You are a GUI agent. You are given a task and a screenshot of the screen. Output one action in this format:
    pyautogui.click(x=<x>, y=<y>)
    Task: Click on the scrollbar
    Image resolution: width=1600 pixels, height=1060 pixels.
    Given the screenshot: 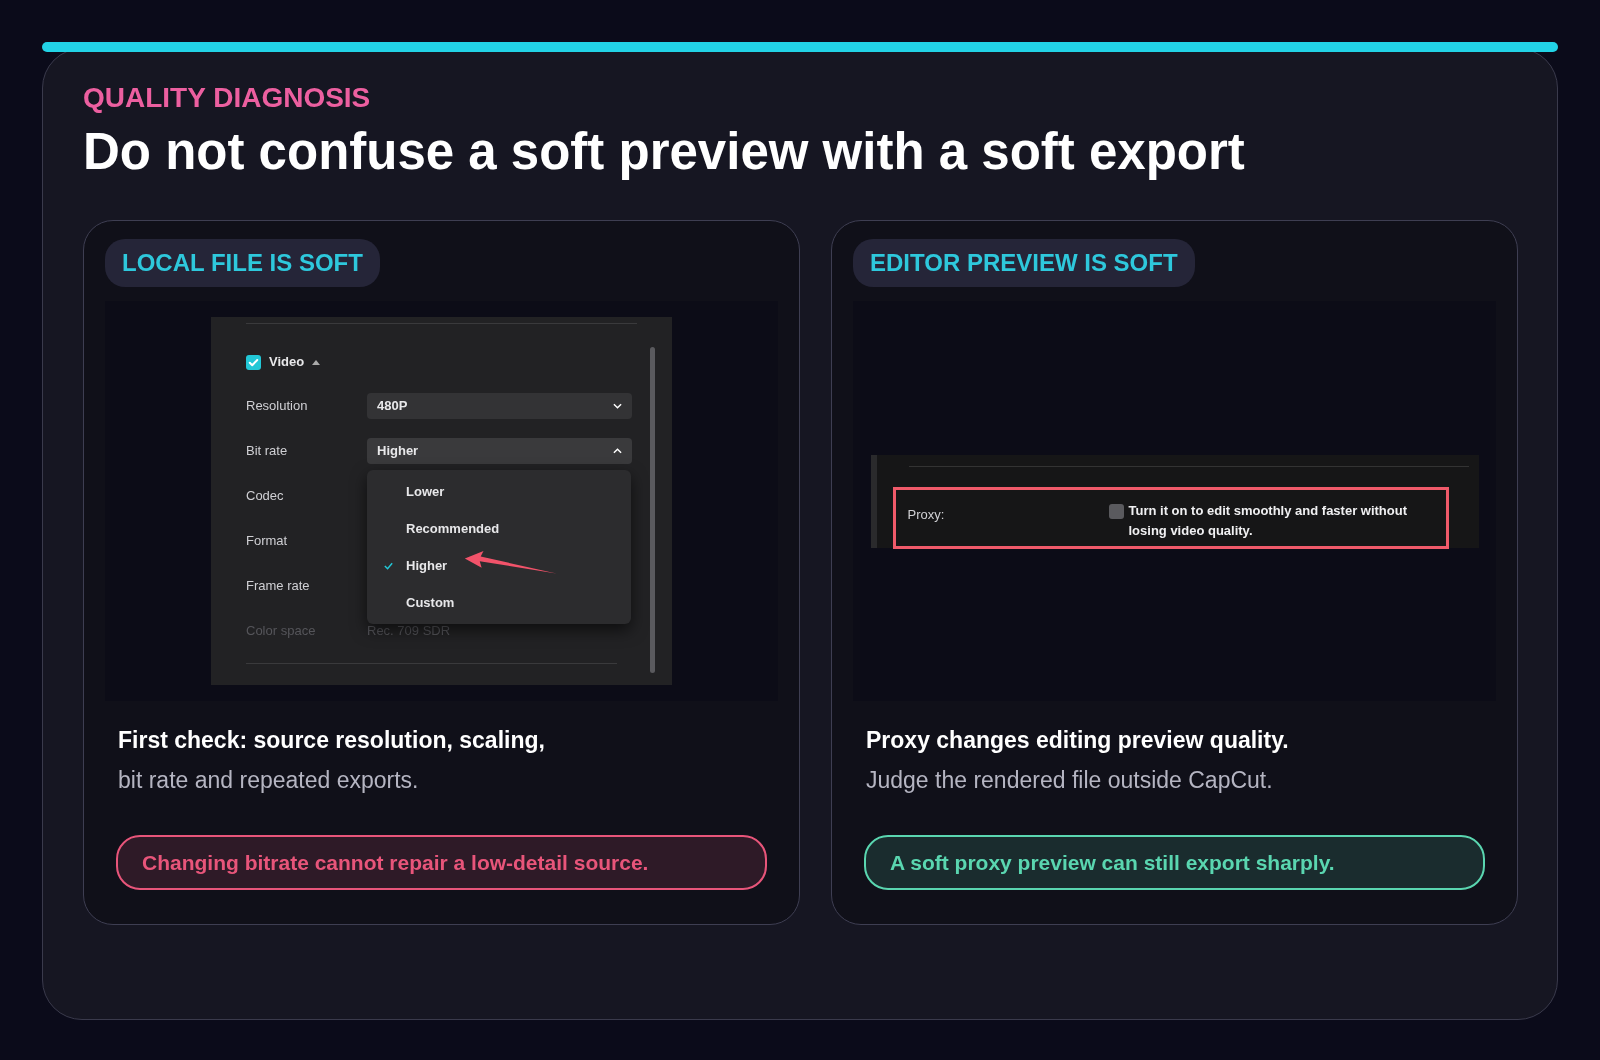 What is the action you would take?
    pyautogui.click(x=652, y=510)
    